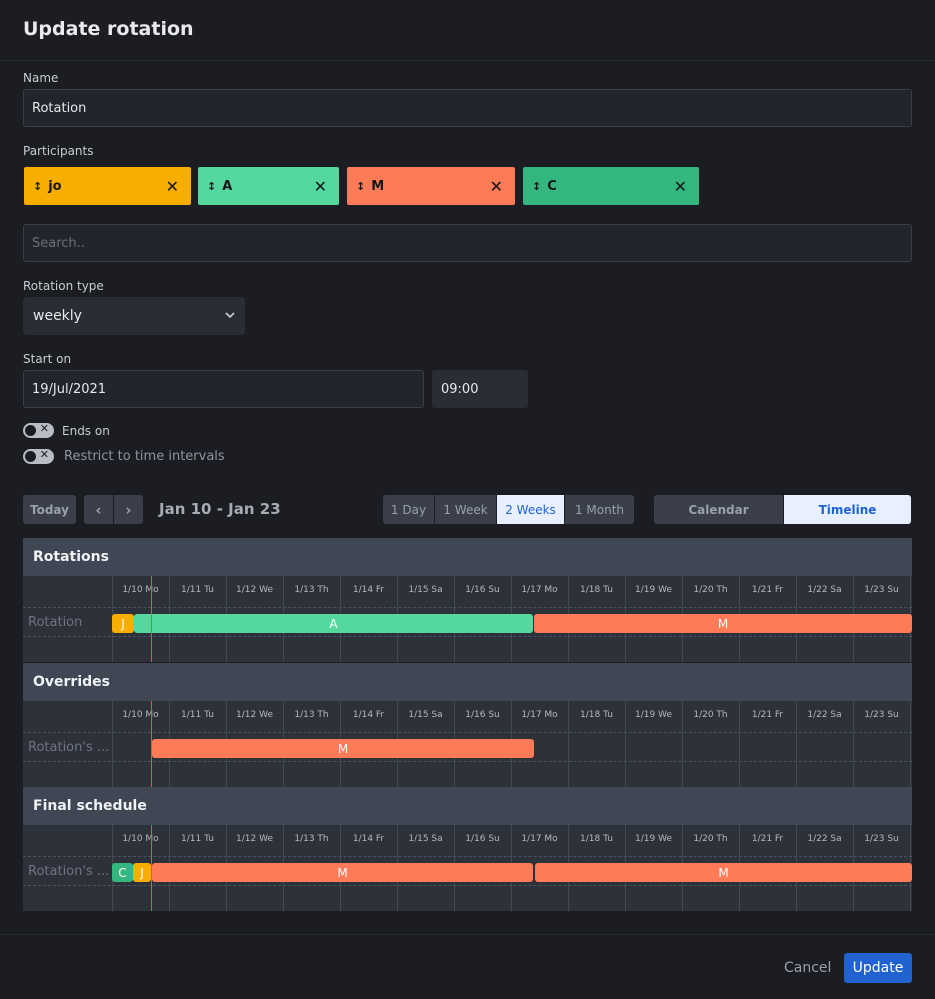 The width and height of the screenshot is (935, 999). I want to click on start-on-label: Start on, so click(47, 359).